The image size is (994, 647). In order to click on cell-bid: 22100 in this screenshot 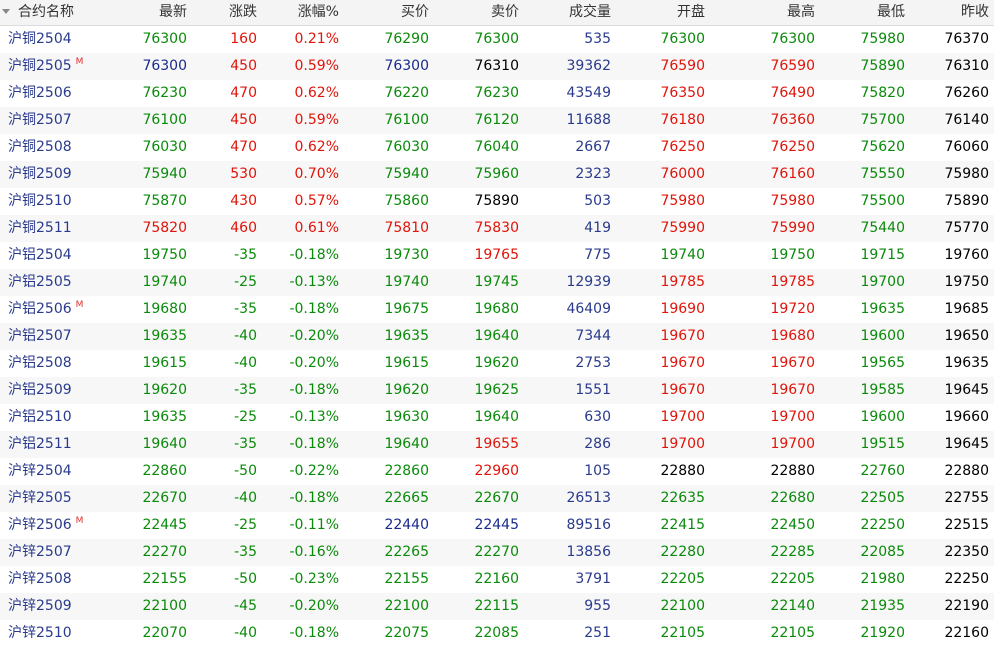, I will do `click(389, 606)`.